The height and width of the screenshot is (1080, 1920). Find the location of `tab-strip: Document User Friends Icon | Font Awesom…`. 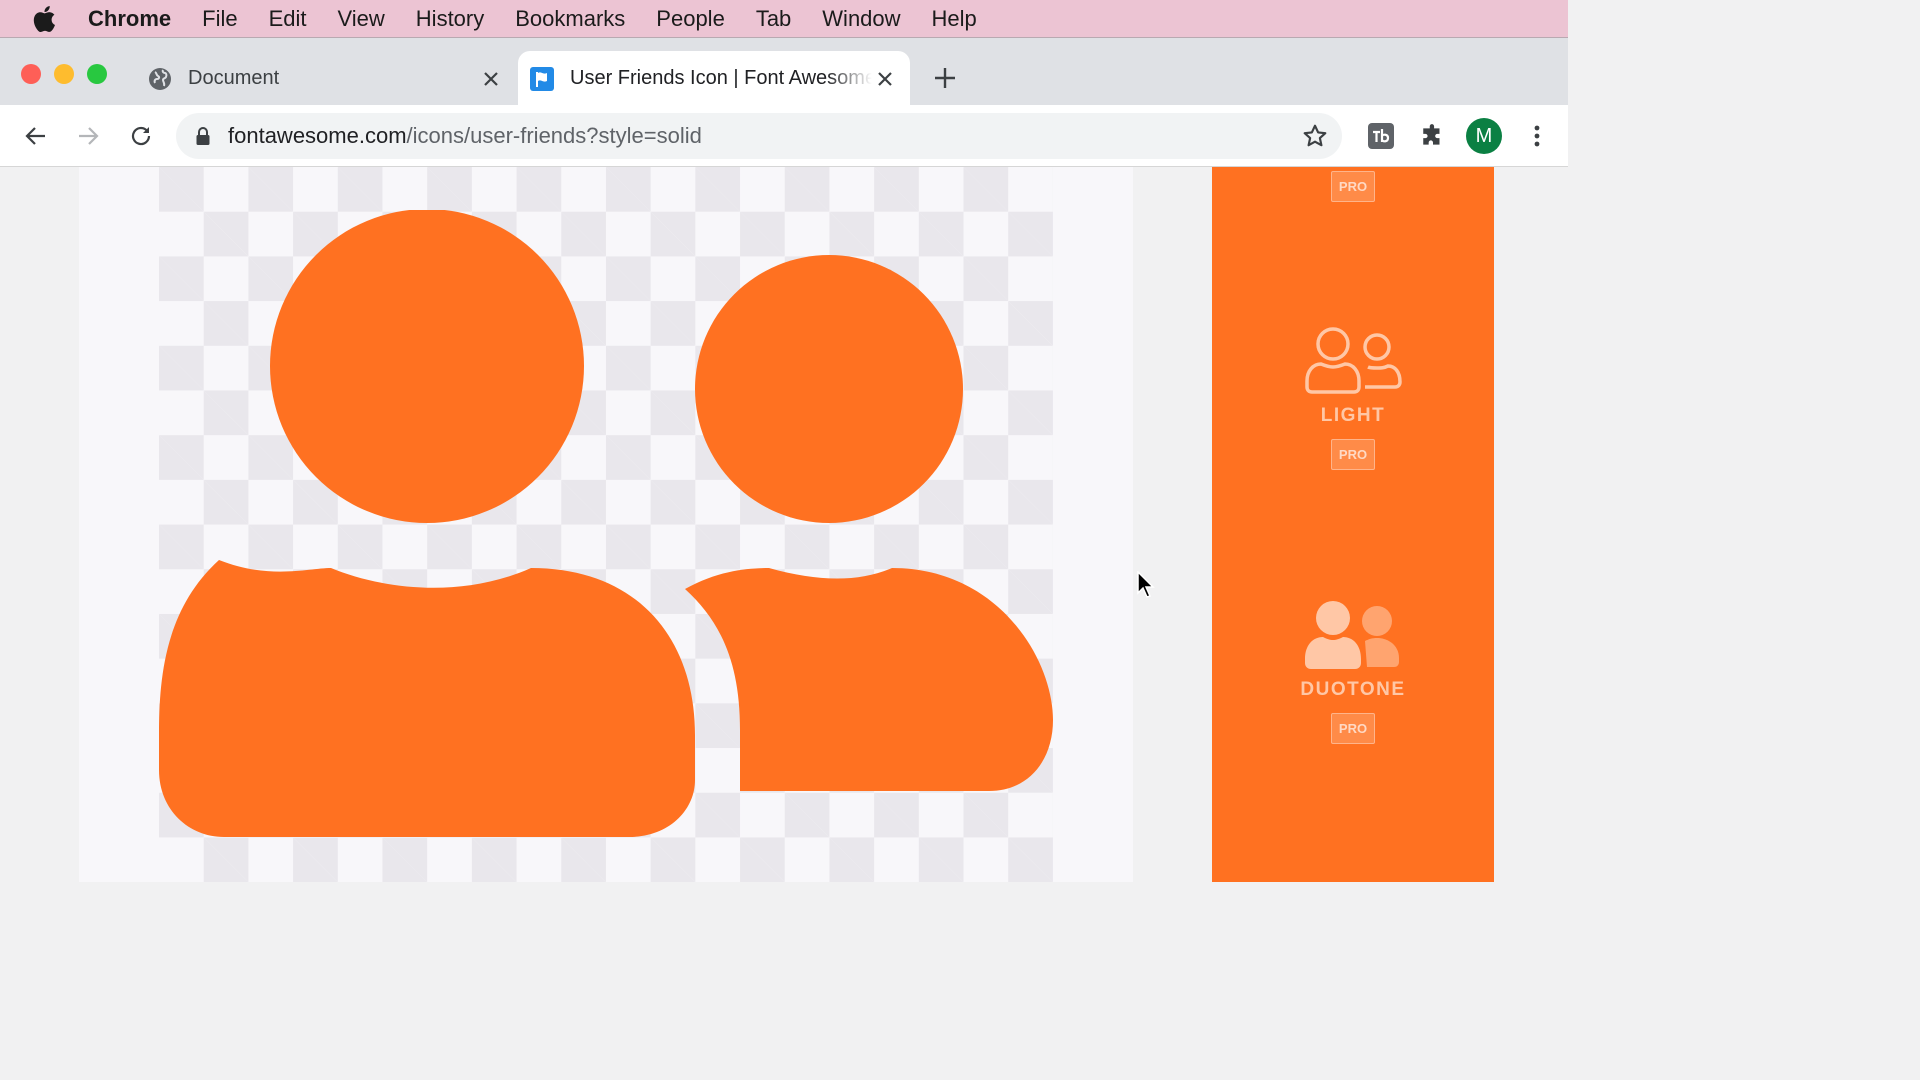

tab-strip: Document User Friends Icon | Font Awesom… is located at coordinates (784, 71).